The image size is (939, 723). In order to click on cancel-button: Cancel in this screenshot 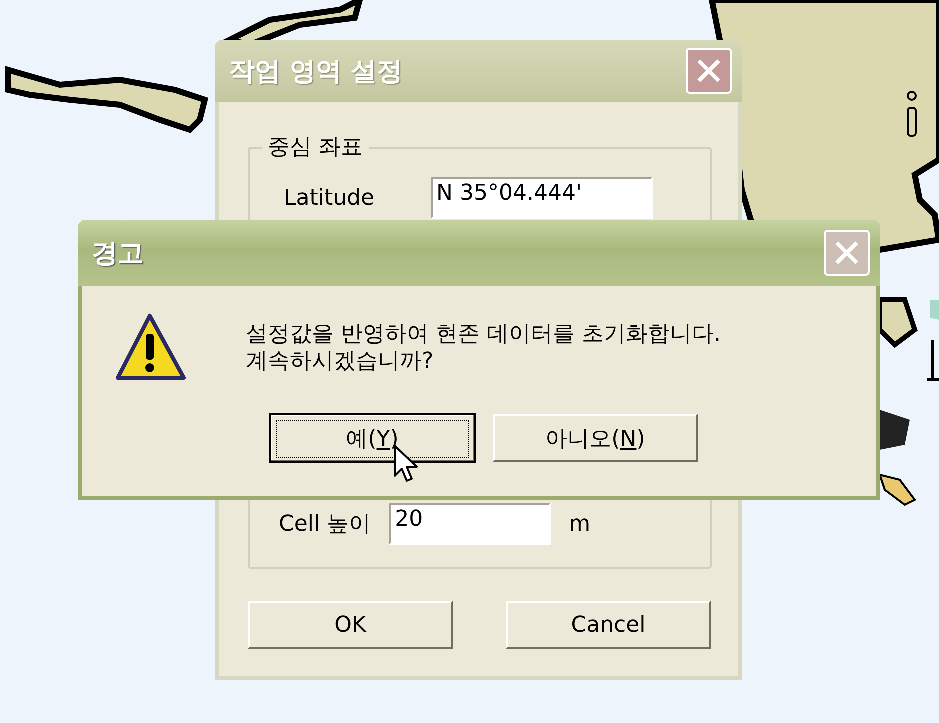, I will do `click(608, 625)`.